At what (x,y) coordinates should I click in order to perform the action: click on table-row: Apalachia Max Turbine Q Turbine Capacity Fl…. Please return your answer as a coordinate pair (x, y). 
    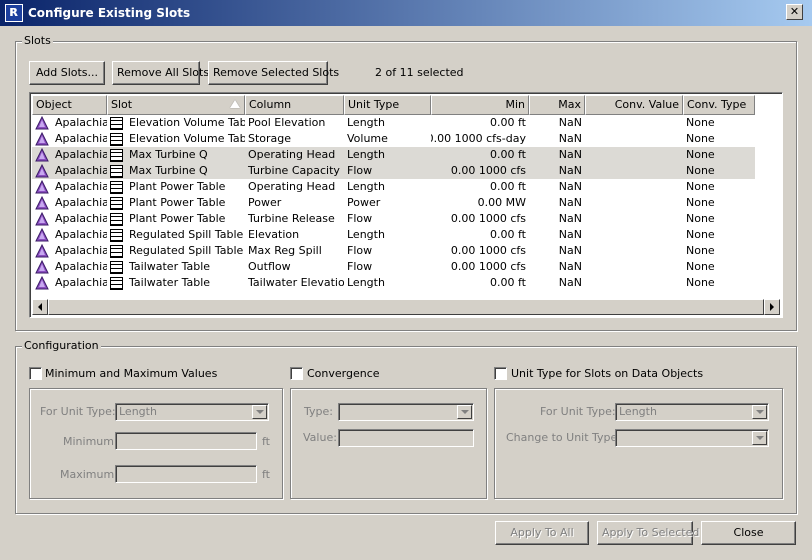
    Looking at the image, I should click on (393, 171).